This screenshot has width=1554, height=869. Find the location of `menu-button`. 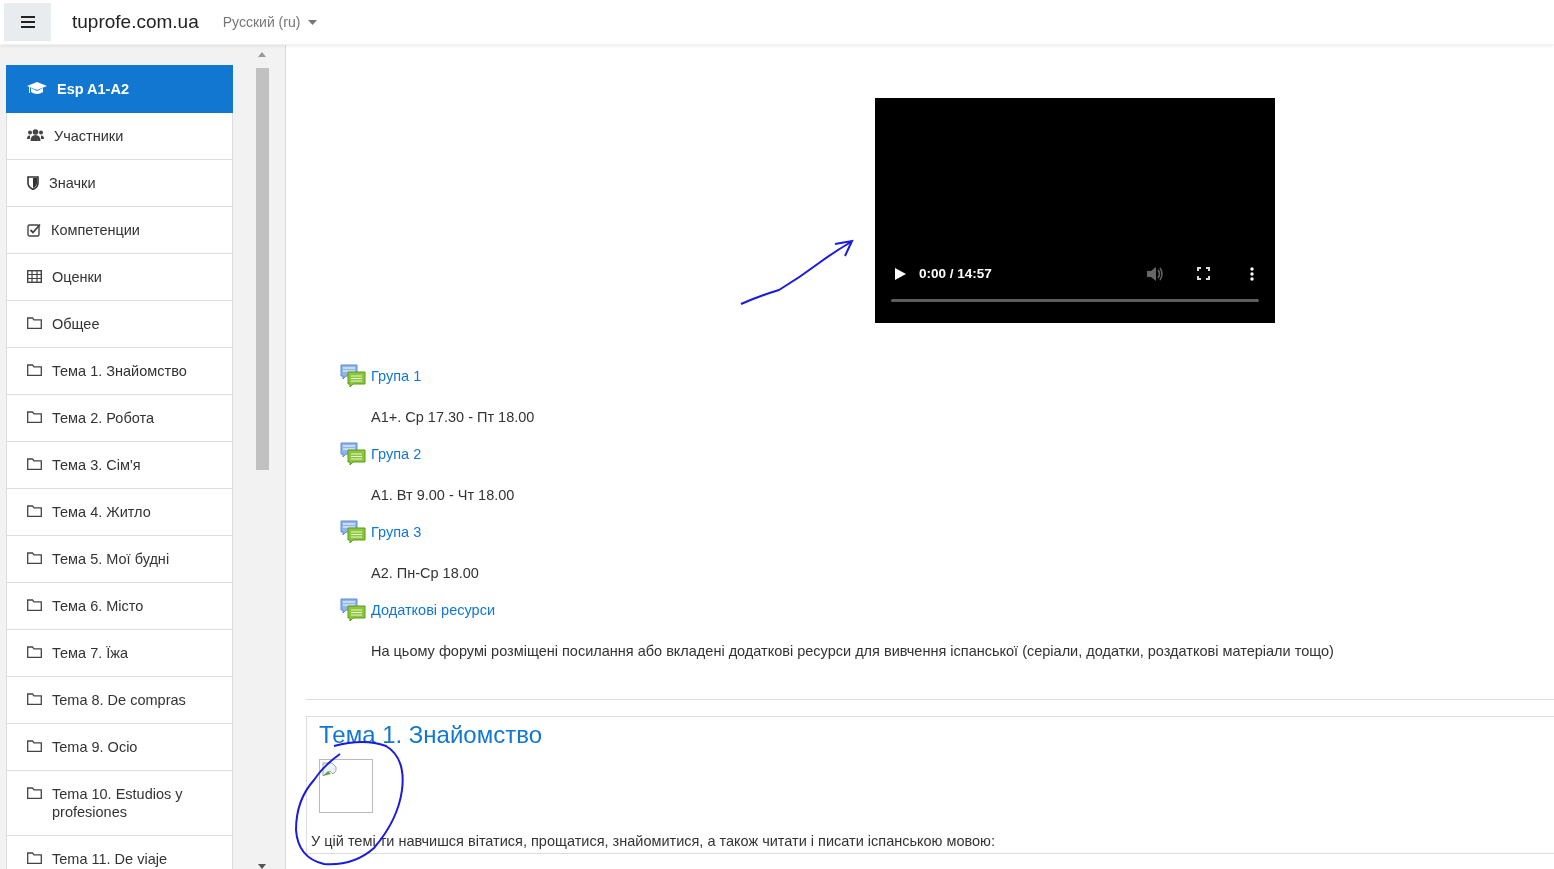

menu-button is located at coordinates (27, 22).